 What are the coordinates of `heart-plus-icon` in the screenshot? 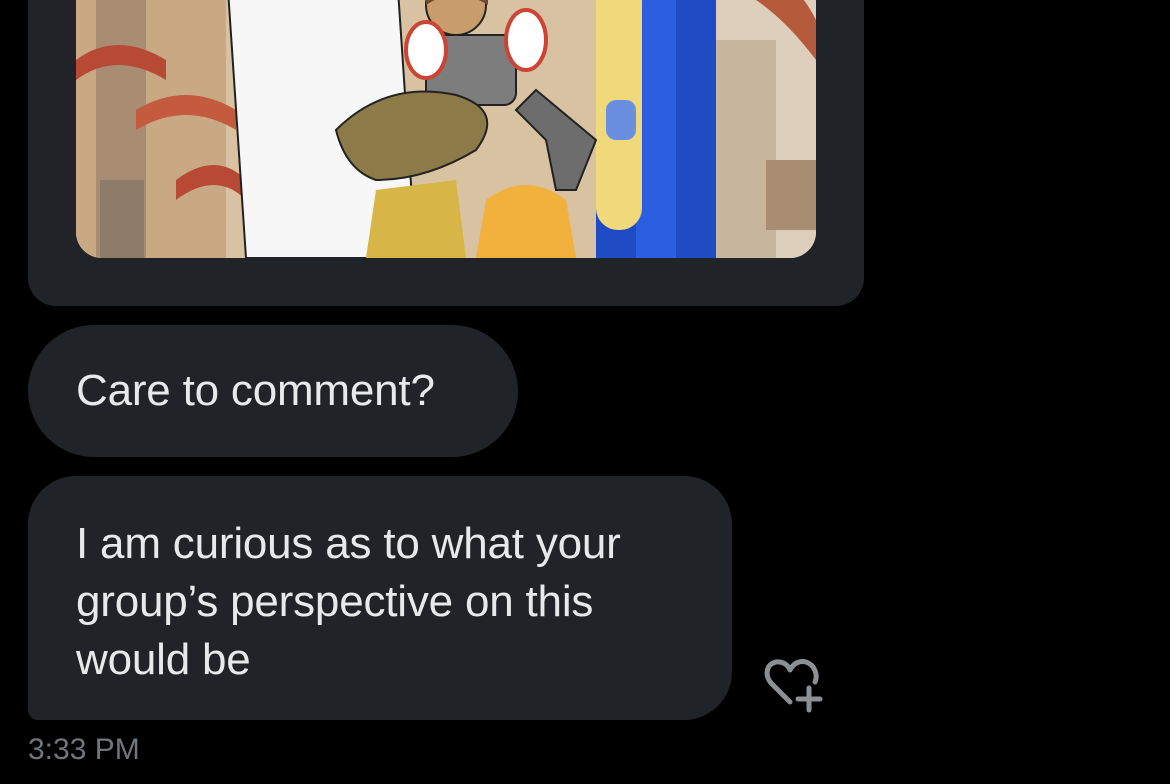 It's located at (793, 686).